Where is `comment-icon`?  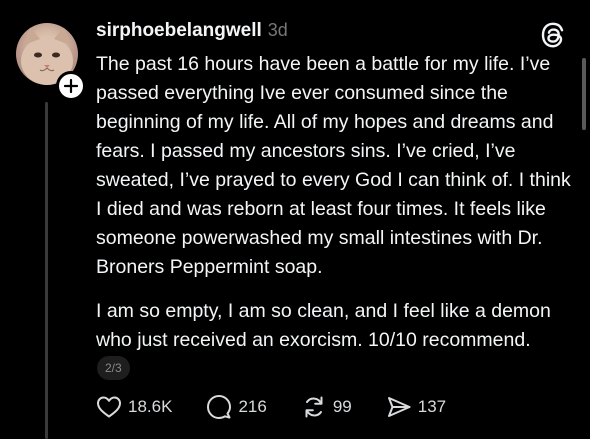
comment-icon is located at coordinates (219, 407).